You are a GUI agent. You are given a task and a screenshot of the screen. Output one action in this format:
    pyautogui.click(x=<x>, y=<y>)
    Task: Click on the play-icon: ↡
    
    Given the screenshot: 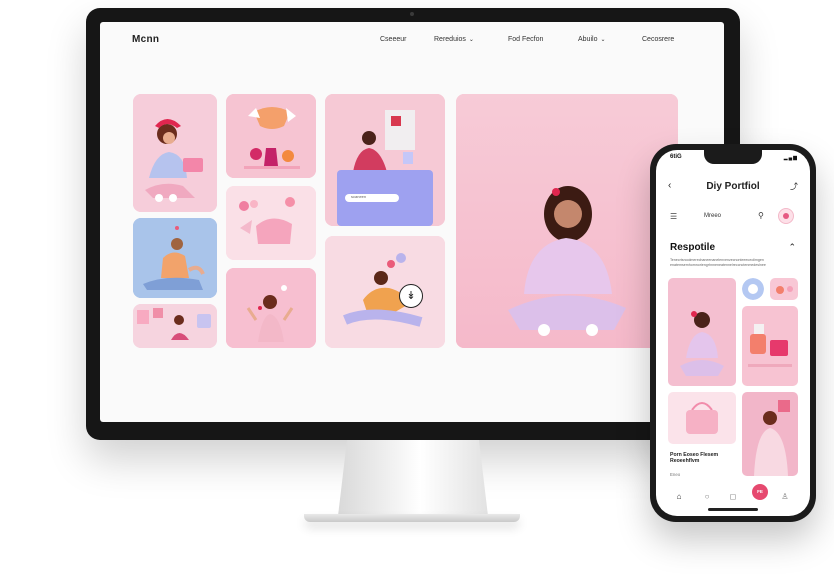 What is the action you would take?
    pyautogui.click(x=411, y=296)
    